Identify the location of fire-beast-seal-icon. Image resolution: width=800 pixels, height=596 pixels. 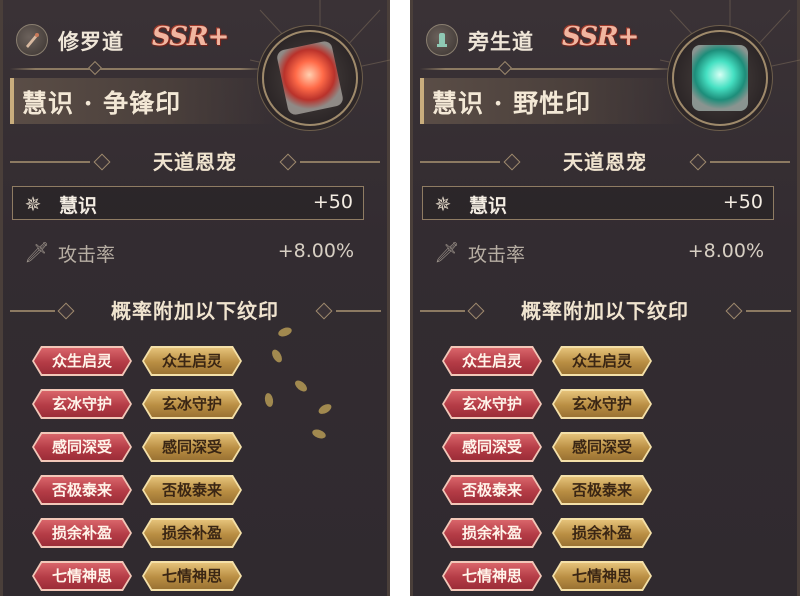
(310, 78).